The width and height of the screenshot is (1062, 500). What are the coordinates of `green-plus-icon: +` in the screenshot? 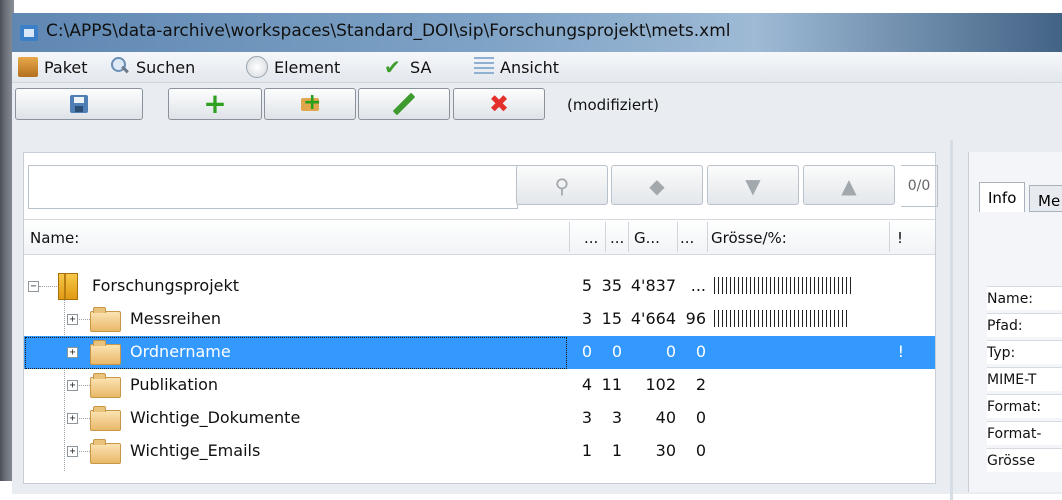 It's located at (215, 103).